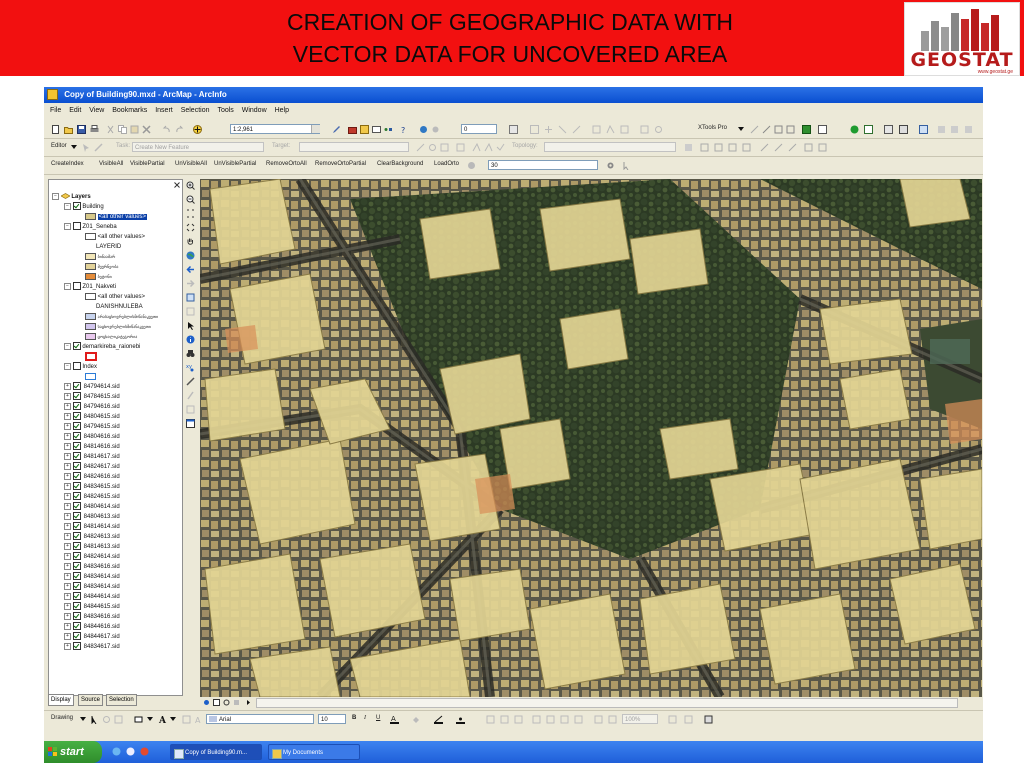 This screenshot has height=768, width=1024. Describe the element at coordinates (365, 718) in the screenshot. I see `italic-button: I` at that location.